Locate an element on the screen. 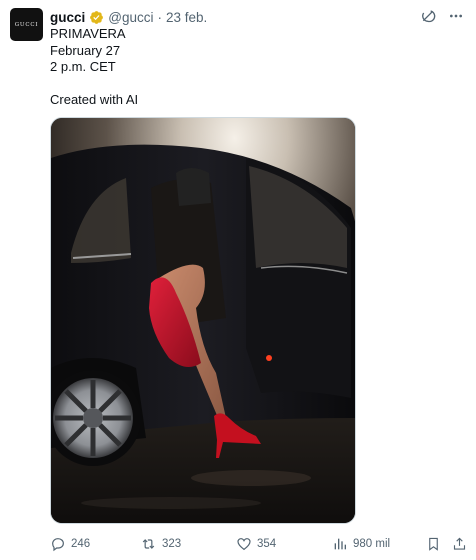 This screenshot has width=476, height=560. reply-count: 246 is located at coordinates (81, 544).